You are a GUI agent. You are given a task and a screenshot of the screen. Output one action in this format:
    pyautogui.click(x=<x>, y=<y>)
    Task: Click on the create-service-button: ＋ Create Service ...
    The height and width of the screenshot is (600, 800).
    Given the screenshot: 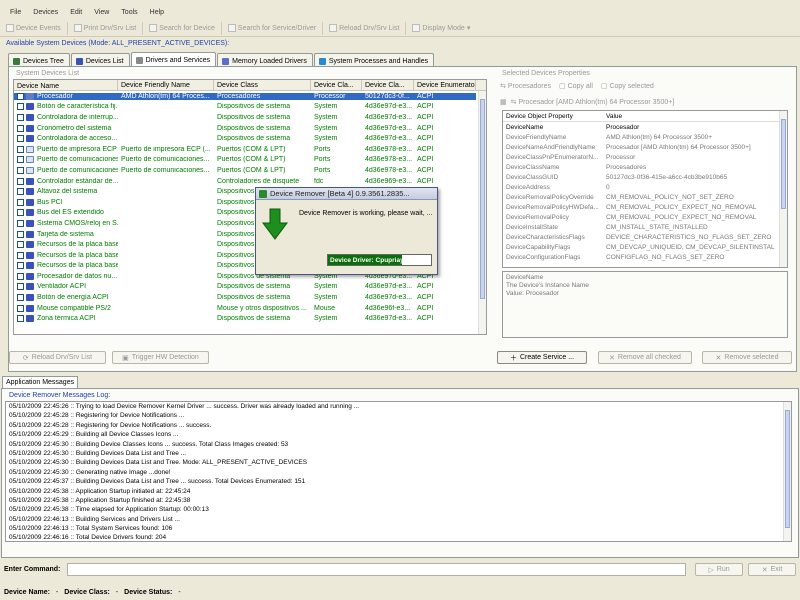 What is the action you would take?
    pyautogui.click(x=542, y=357)
    